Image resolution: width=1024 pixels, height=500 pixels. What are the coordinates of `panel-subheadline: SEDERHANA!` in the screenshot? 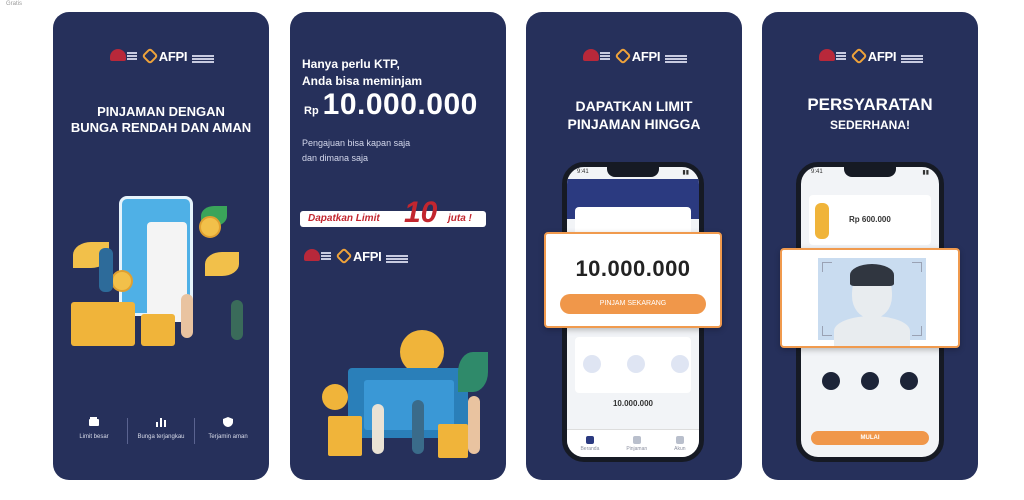 It's located at (869, 125).